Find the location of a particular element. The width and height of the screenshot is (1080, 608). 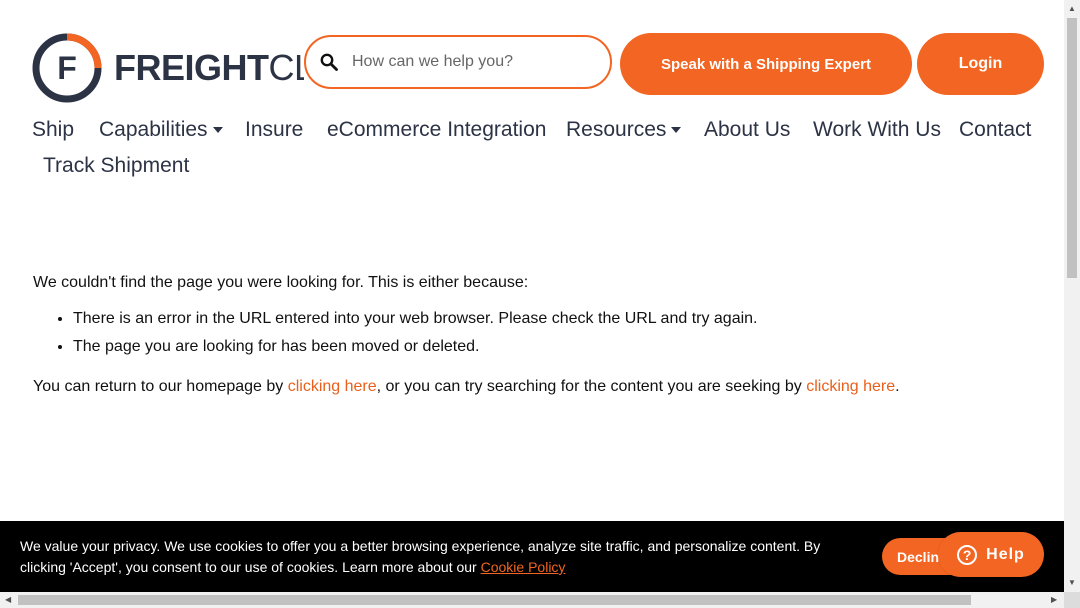

nav-item-label: Work With Us is located at coordinates (877, 129).